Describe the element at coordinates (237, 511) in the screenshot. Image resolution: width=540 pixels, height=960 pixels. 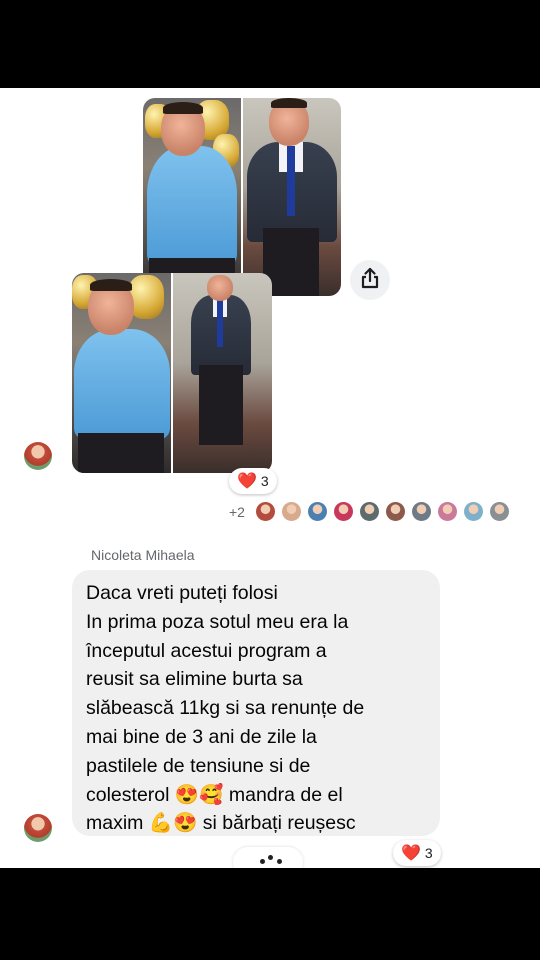
I see `seen-by-extra-count: +2` at that location.